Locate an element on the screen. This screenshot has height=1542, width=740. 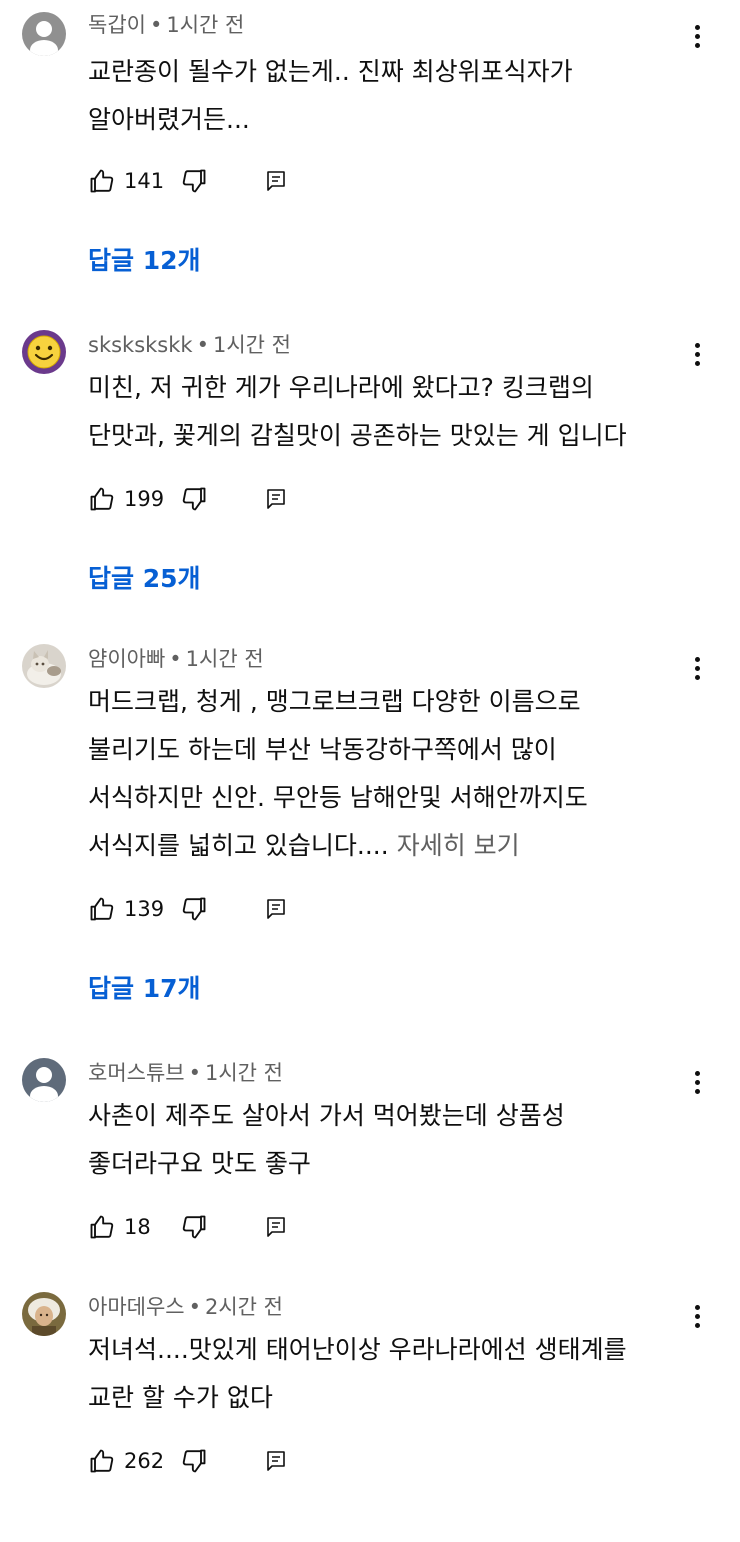
comment-meta: 호머스튜브 • 1시간 전 is located at coordinates (185, 1073).